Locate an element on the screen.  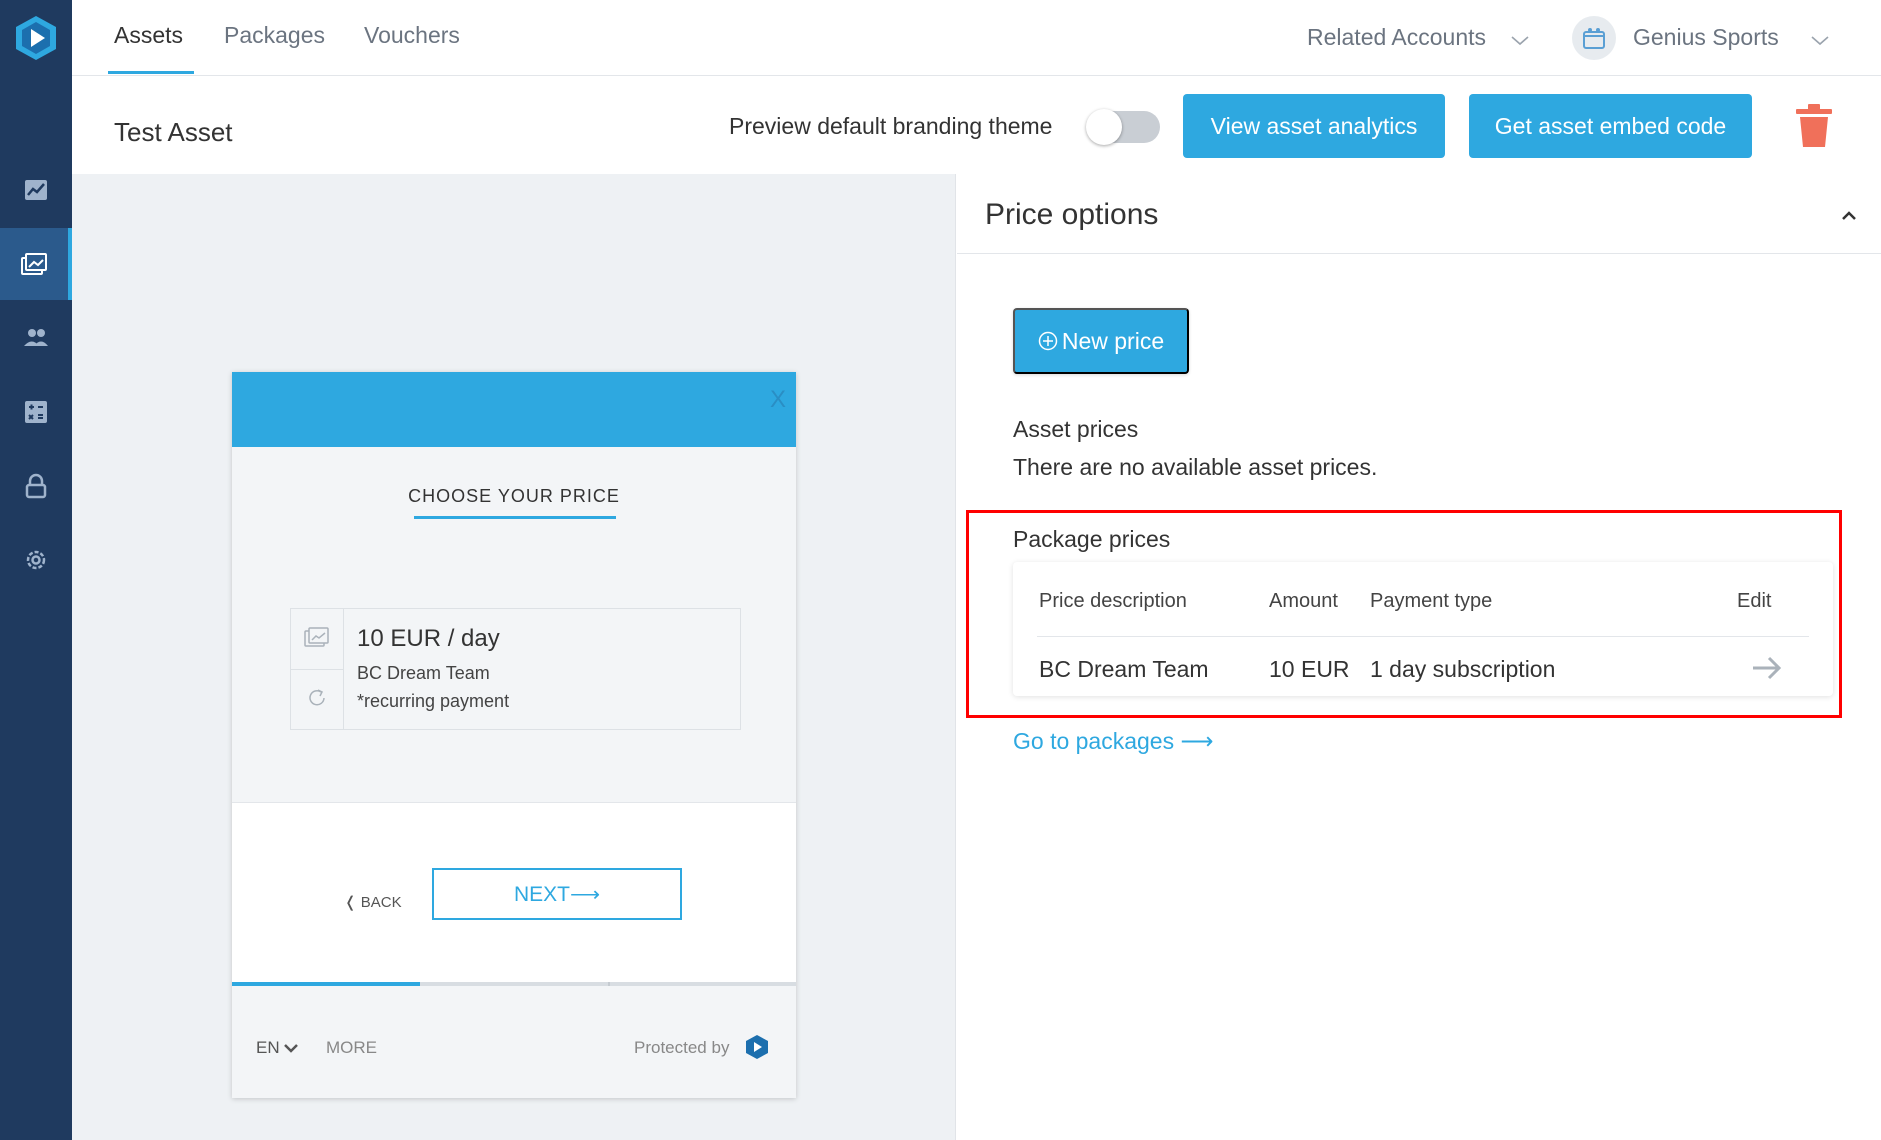
row-amount: 10 EUR is located at coordinates (1309, 669).